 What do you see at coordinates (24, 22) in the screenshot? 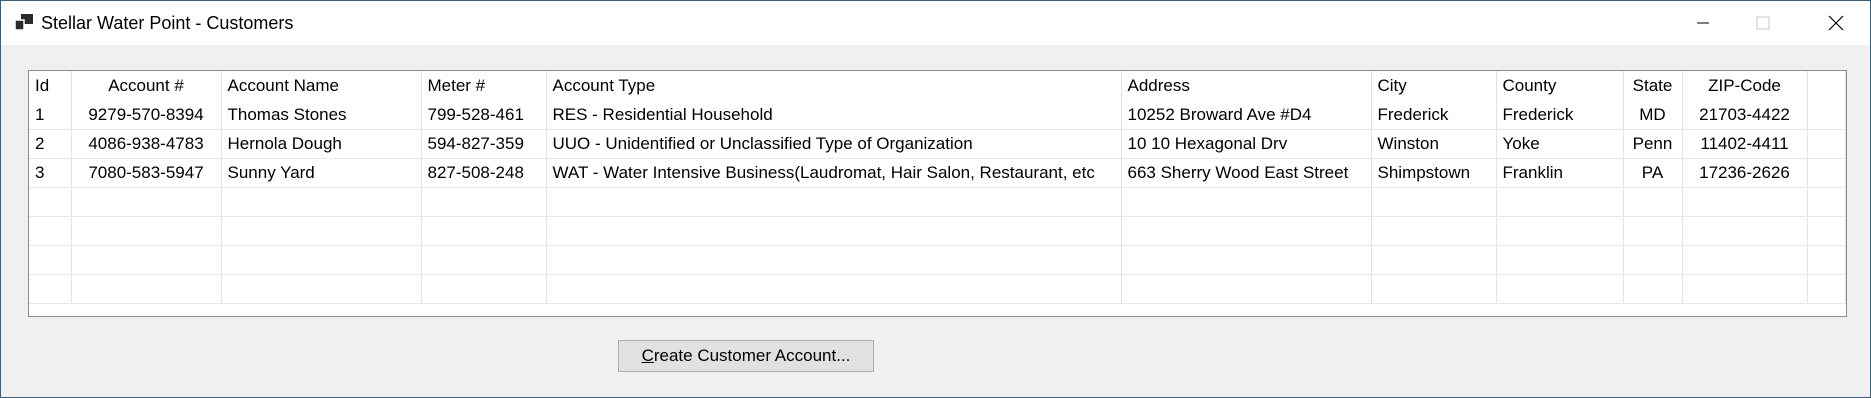
I see `app-icon` at bounding box center [24, 22].